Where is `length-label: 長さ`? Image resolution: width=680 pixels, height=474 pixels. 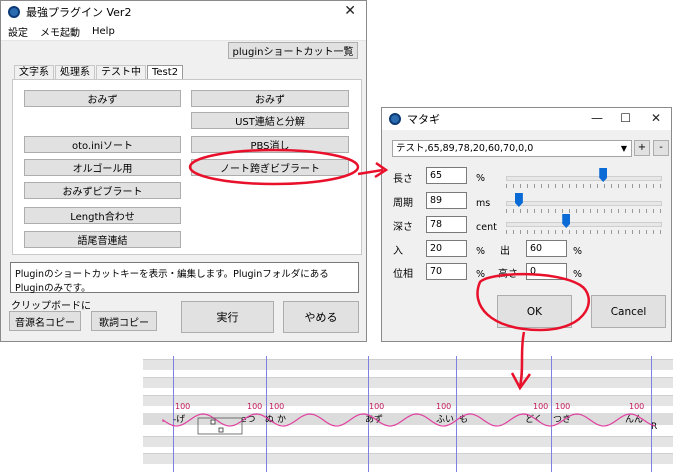
length-label: 長さ is located at coordinates (403, 179).